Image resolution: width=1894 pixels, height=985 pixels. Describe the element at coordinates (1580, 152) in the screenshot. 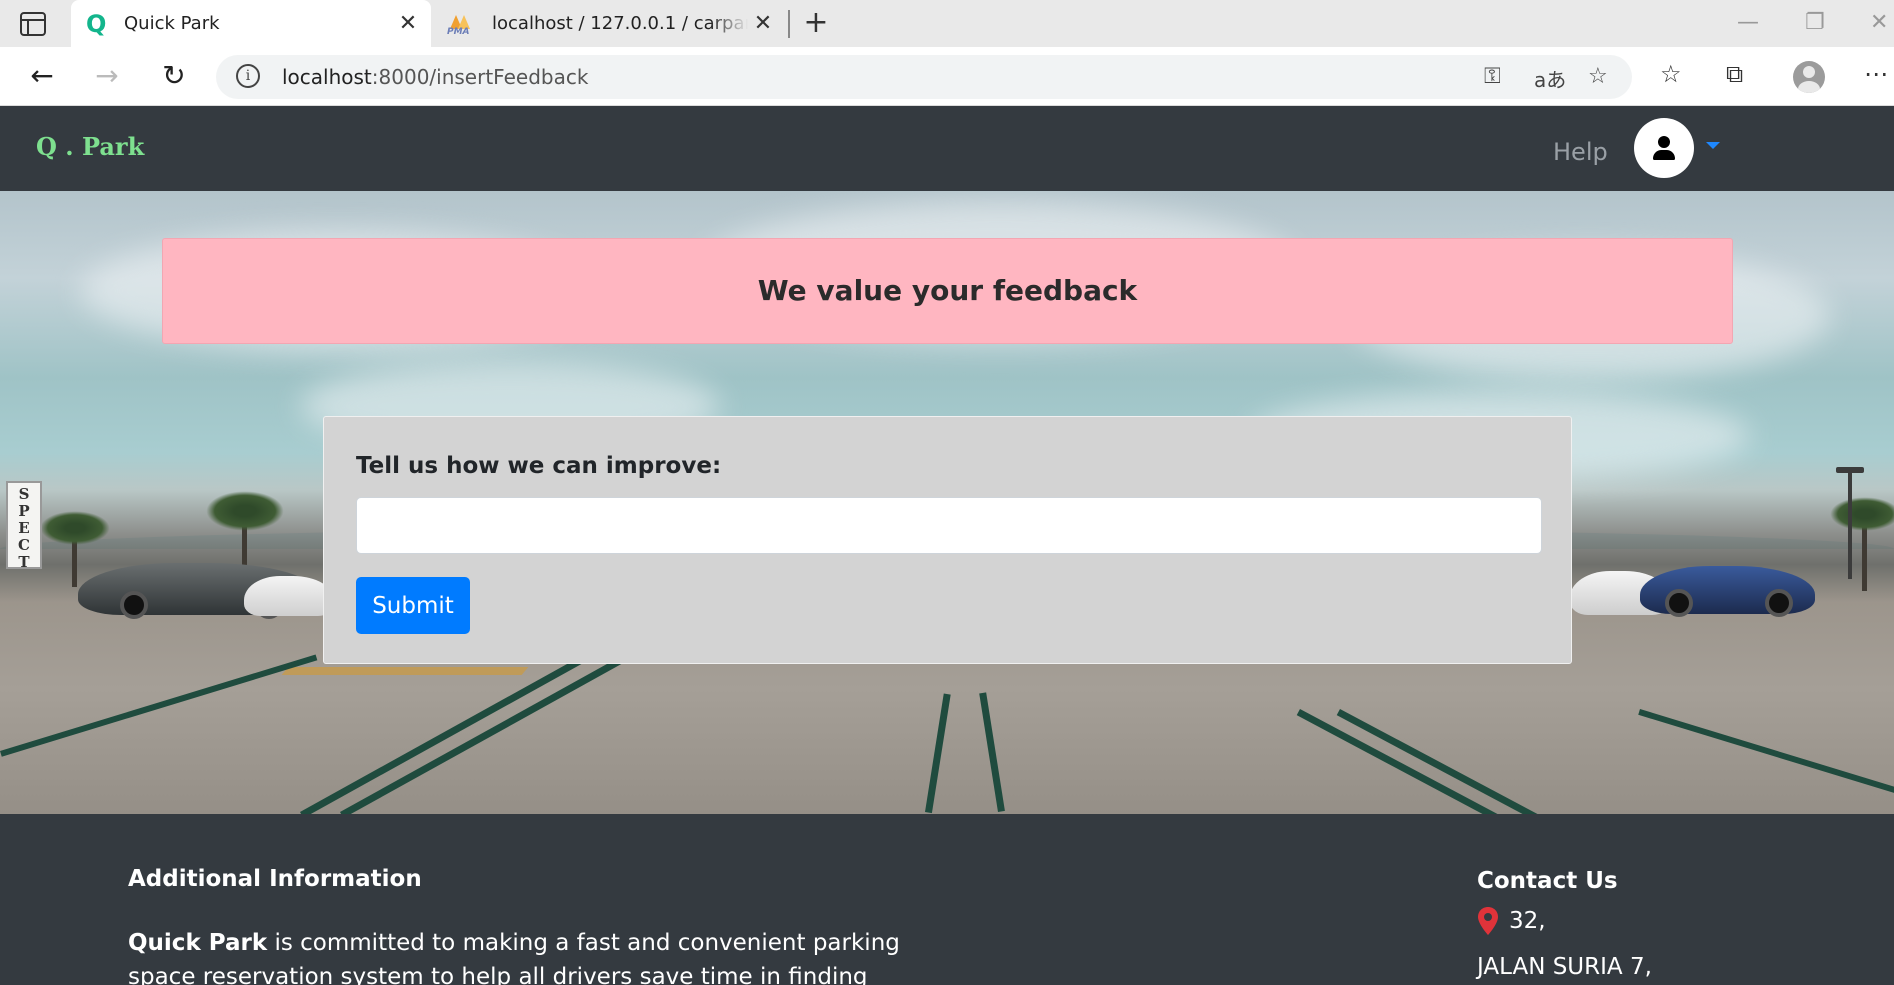

I see `help-link: Help` at that location.